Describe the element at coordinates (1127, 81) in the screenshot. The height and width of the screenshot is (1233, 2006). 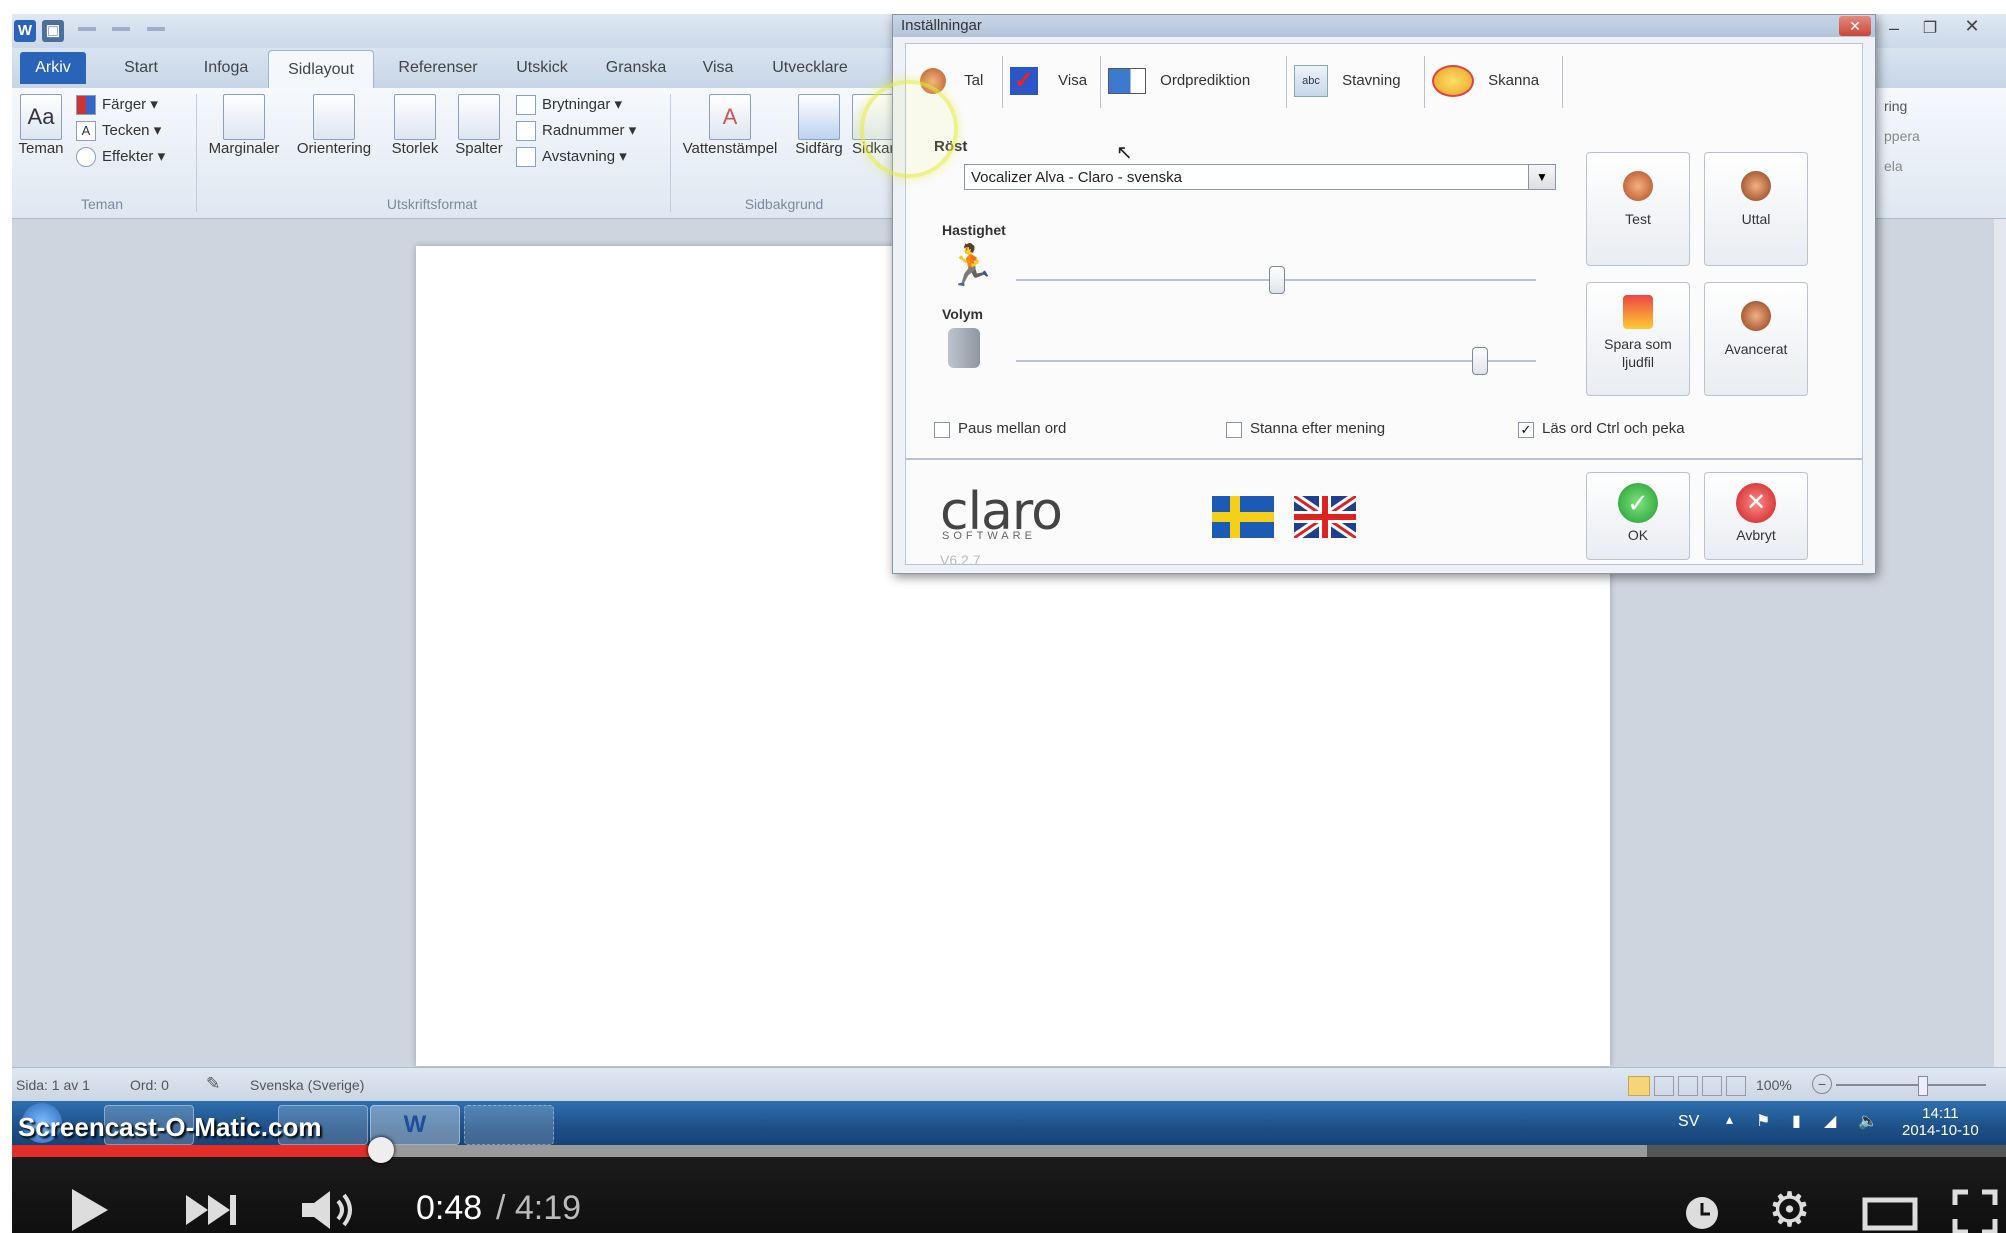
I see `word-prediction-icon` at that location.